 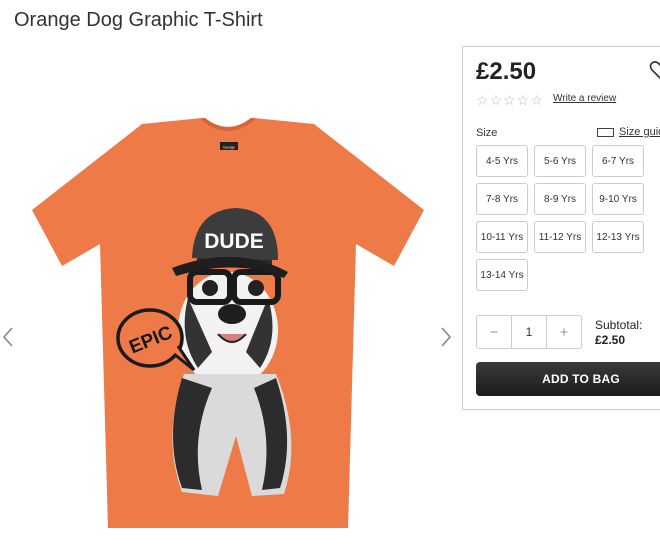 What do you see at coordinates (506, 71) in the screenshot?
I see `price: £2.50` at bounding box center [506, 71].